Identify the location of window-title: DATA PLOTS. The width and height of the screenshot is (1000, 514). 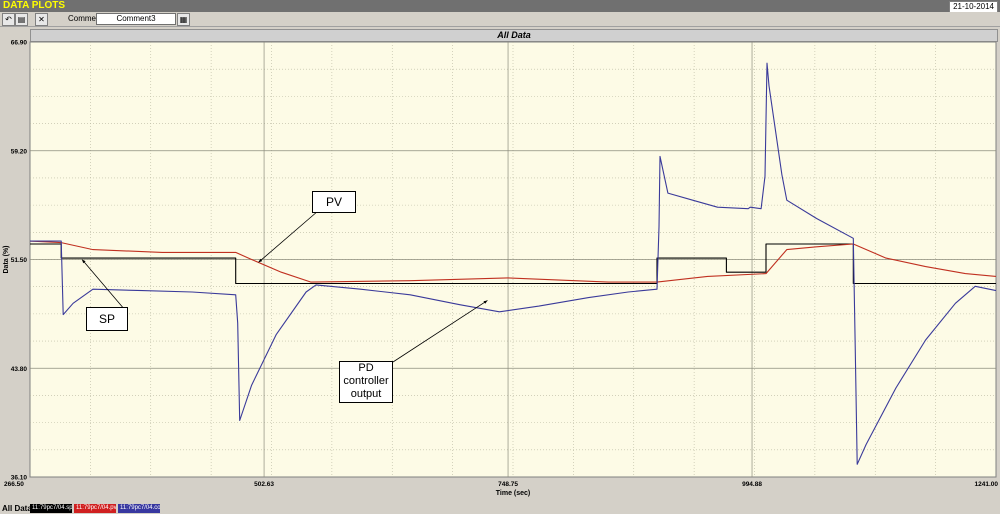
(34, 5).